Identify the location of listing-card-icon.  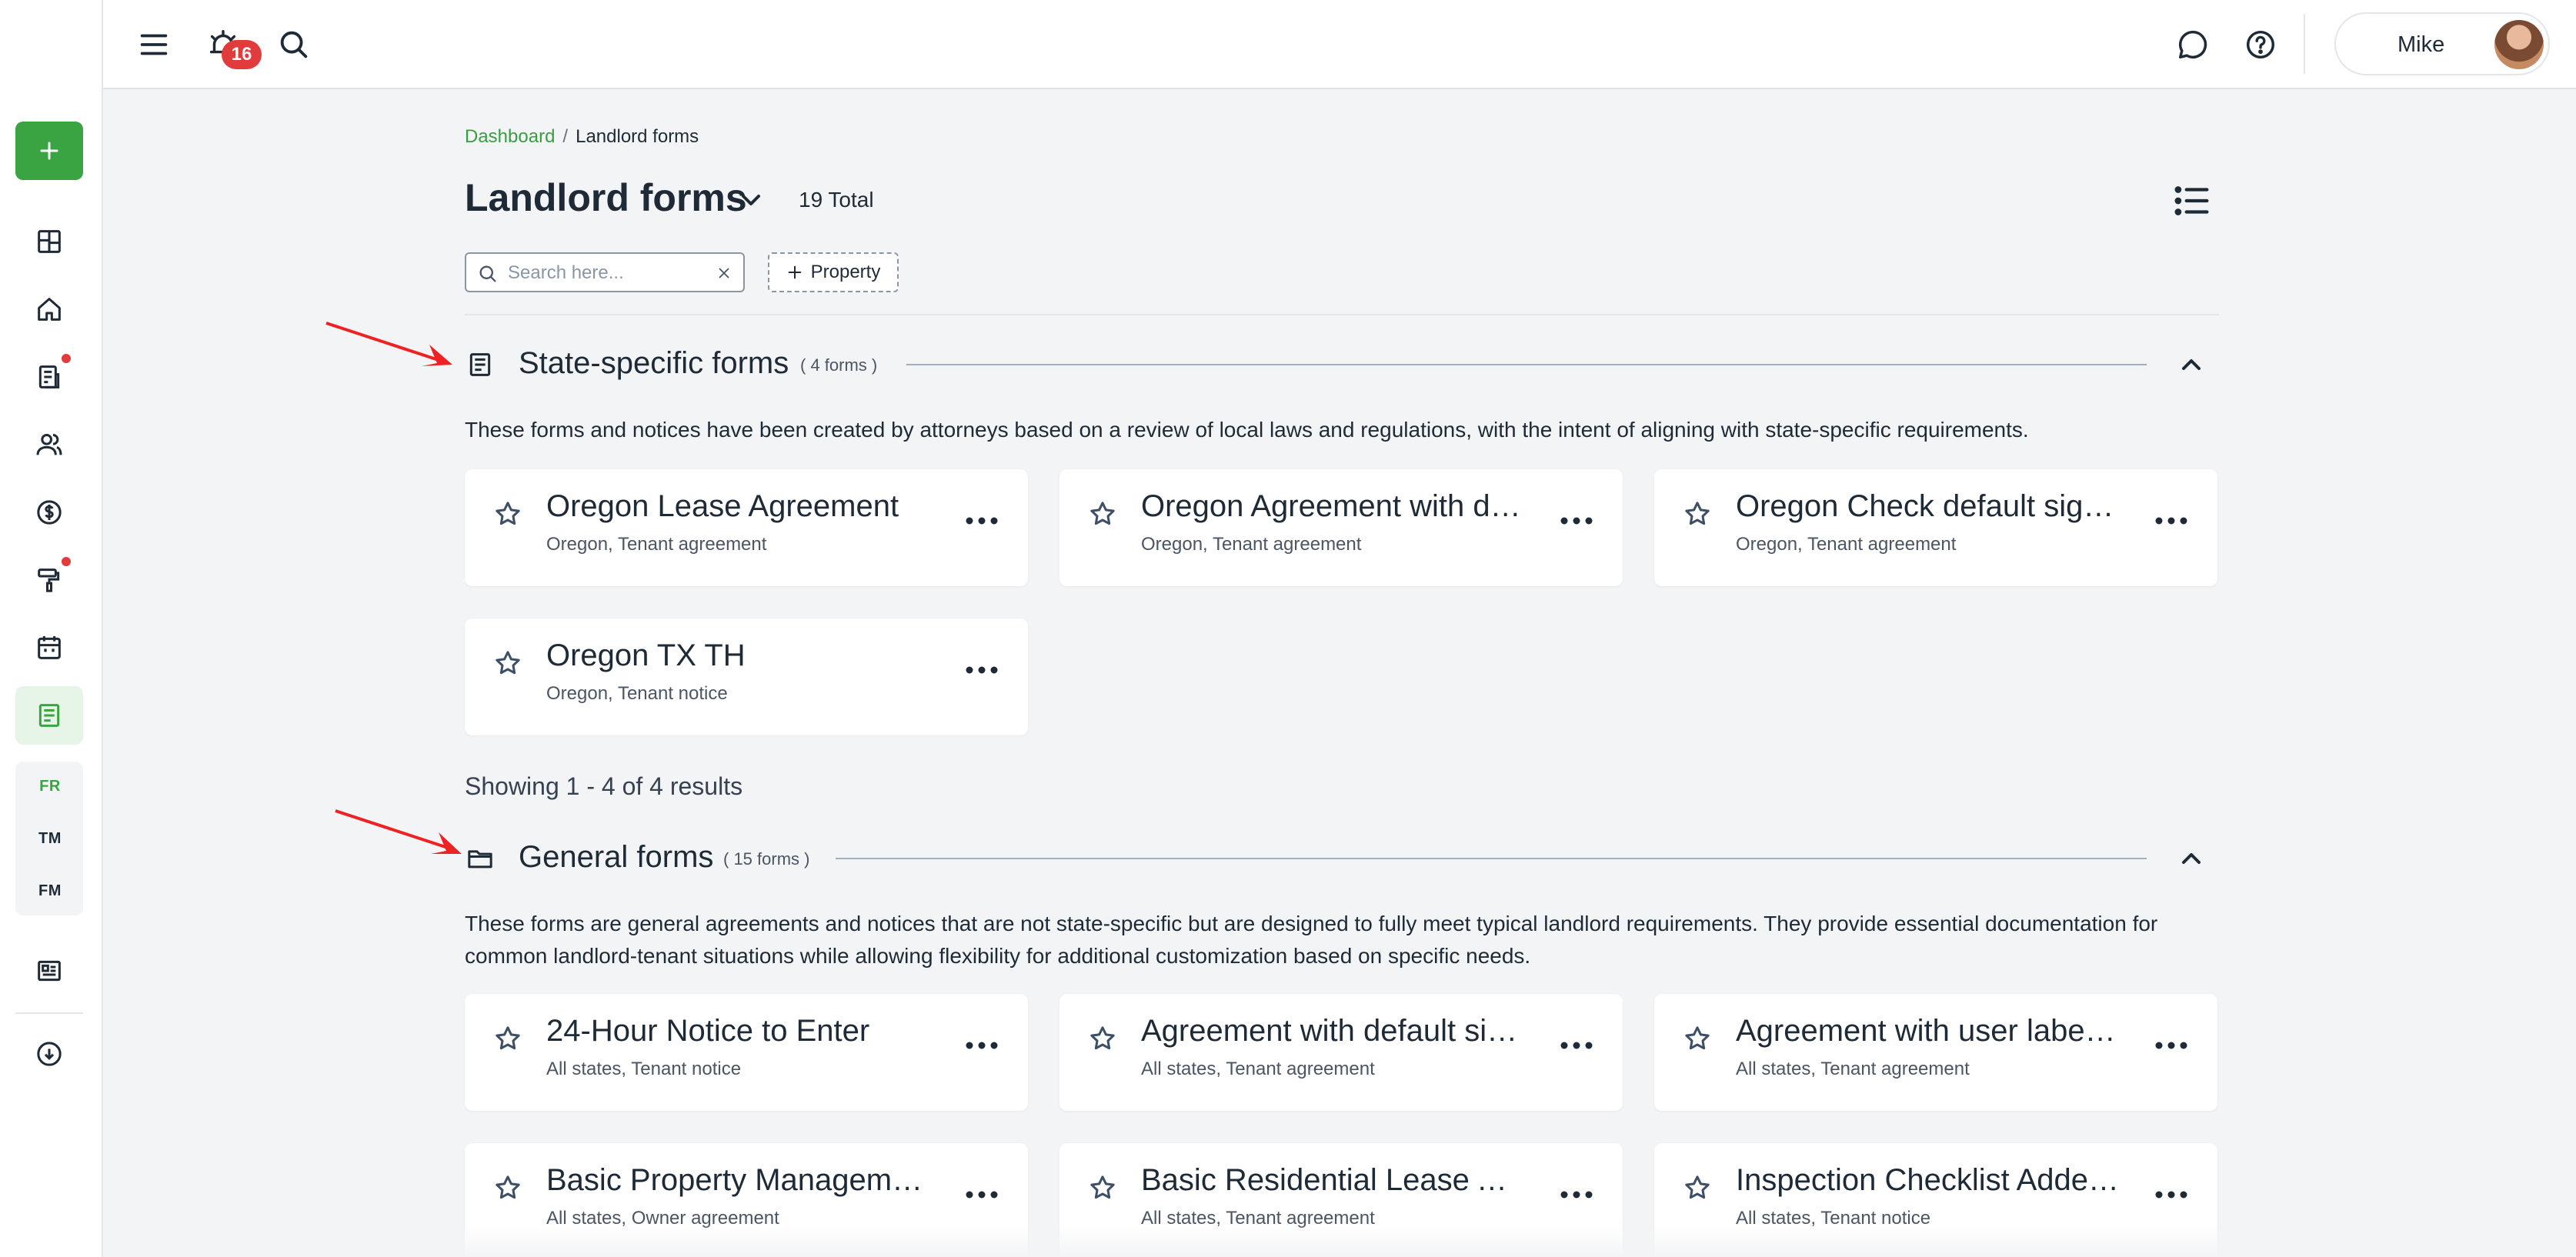
(50, 971).